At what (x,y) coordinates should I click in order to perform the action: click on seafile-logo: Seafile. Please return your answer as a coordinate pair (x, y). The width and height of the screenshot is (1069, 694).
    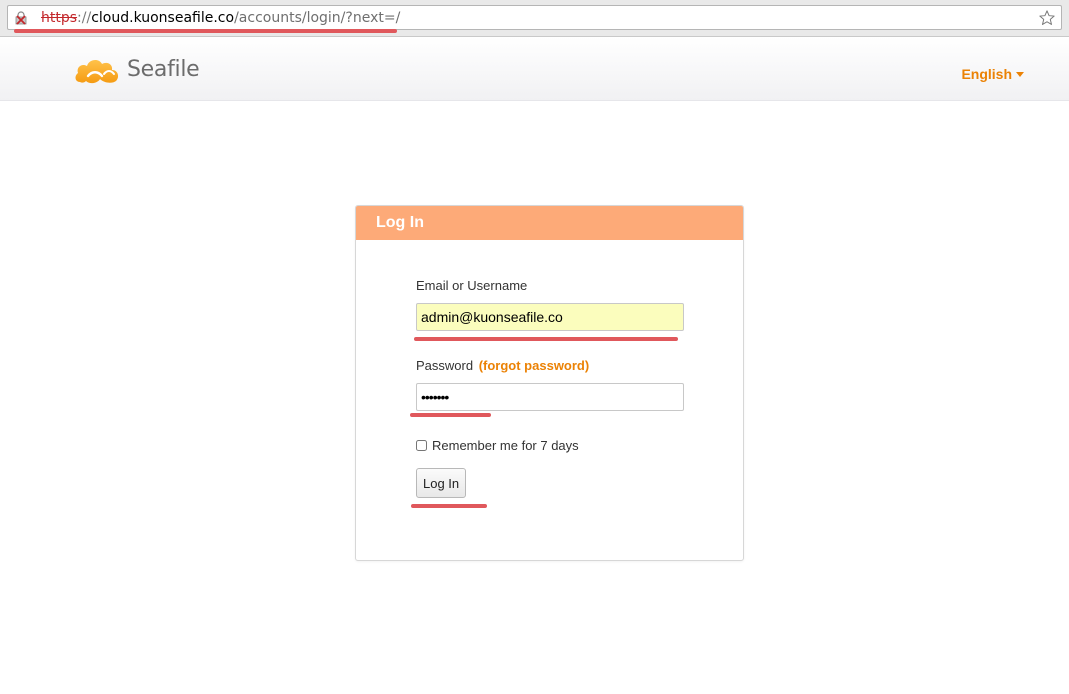
    Looking at the image, I should click on (137, 69).